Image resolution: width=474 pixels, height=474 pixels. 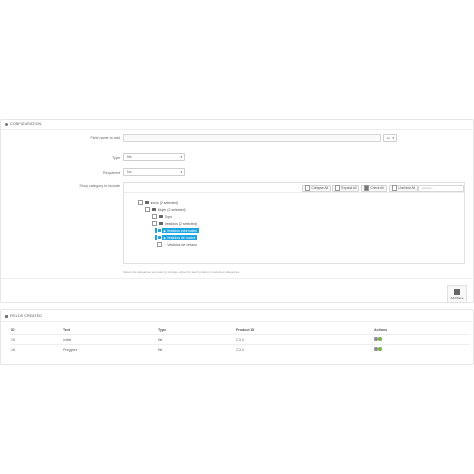 What do you see at coordinates (158, 202) in the screenshot?
I see `tree-item-inicio: Inicio (2 selected)` at bounding box center [158, 202].